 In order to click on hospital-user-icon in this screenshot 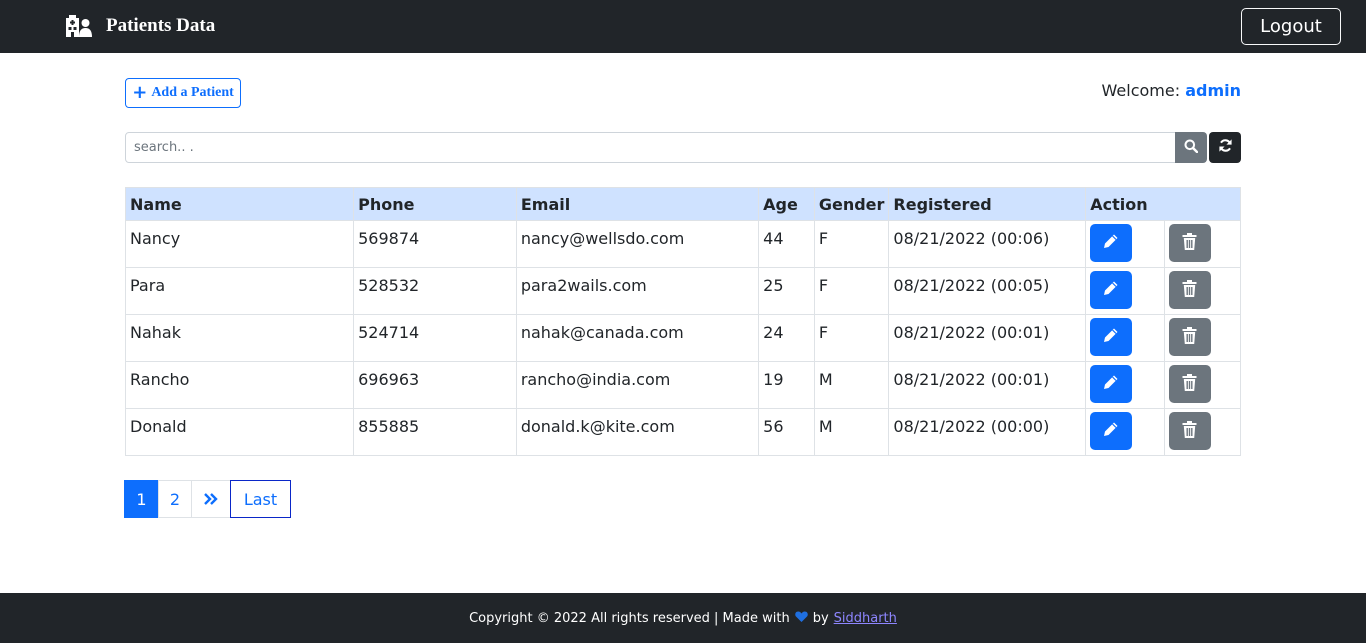, I will do `click(79, 26)`.